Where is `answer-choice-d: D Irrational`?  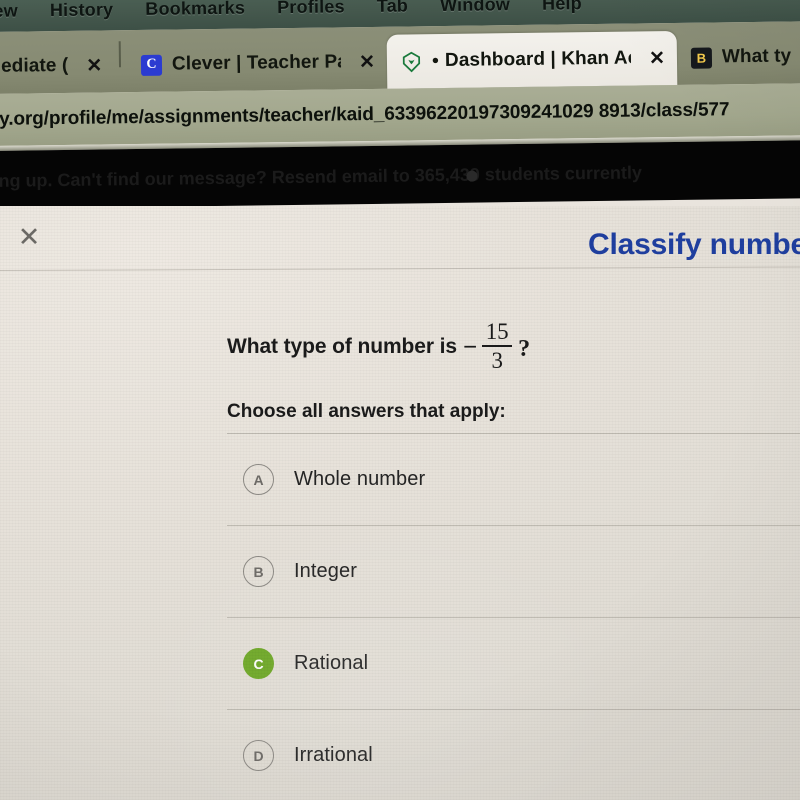 answer-choice-d: D Irrational is located at coordinates (513, 755).